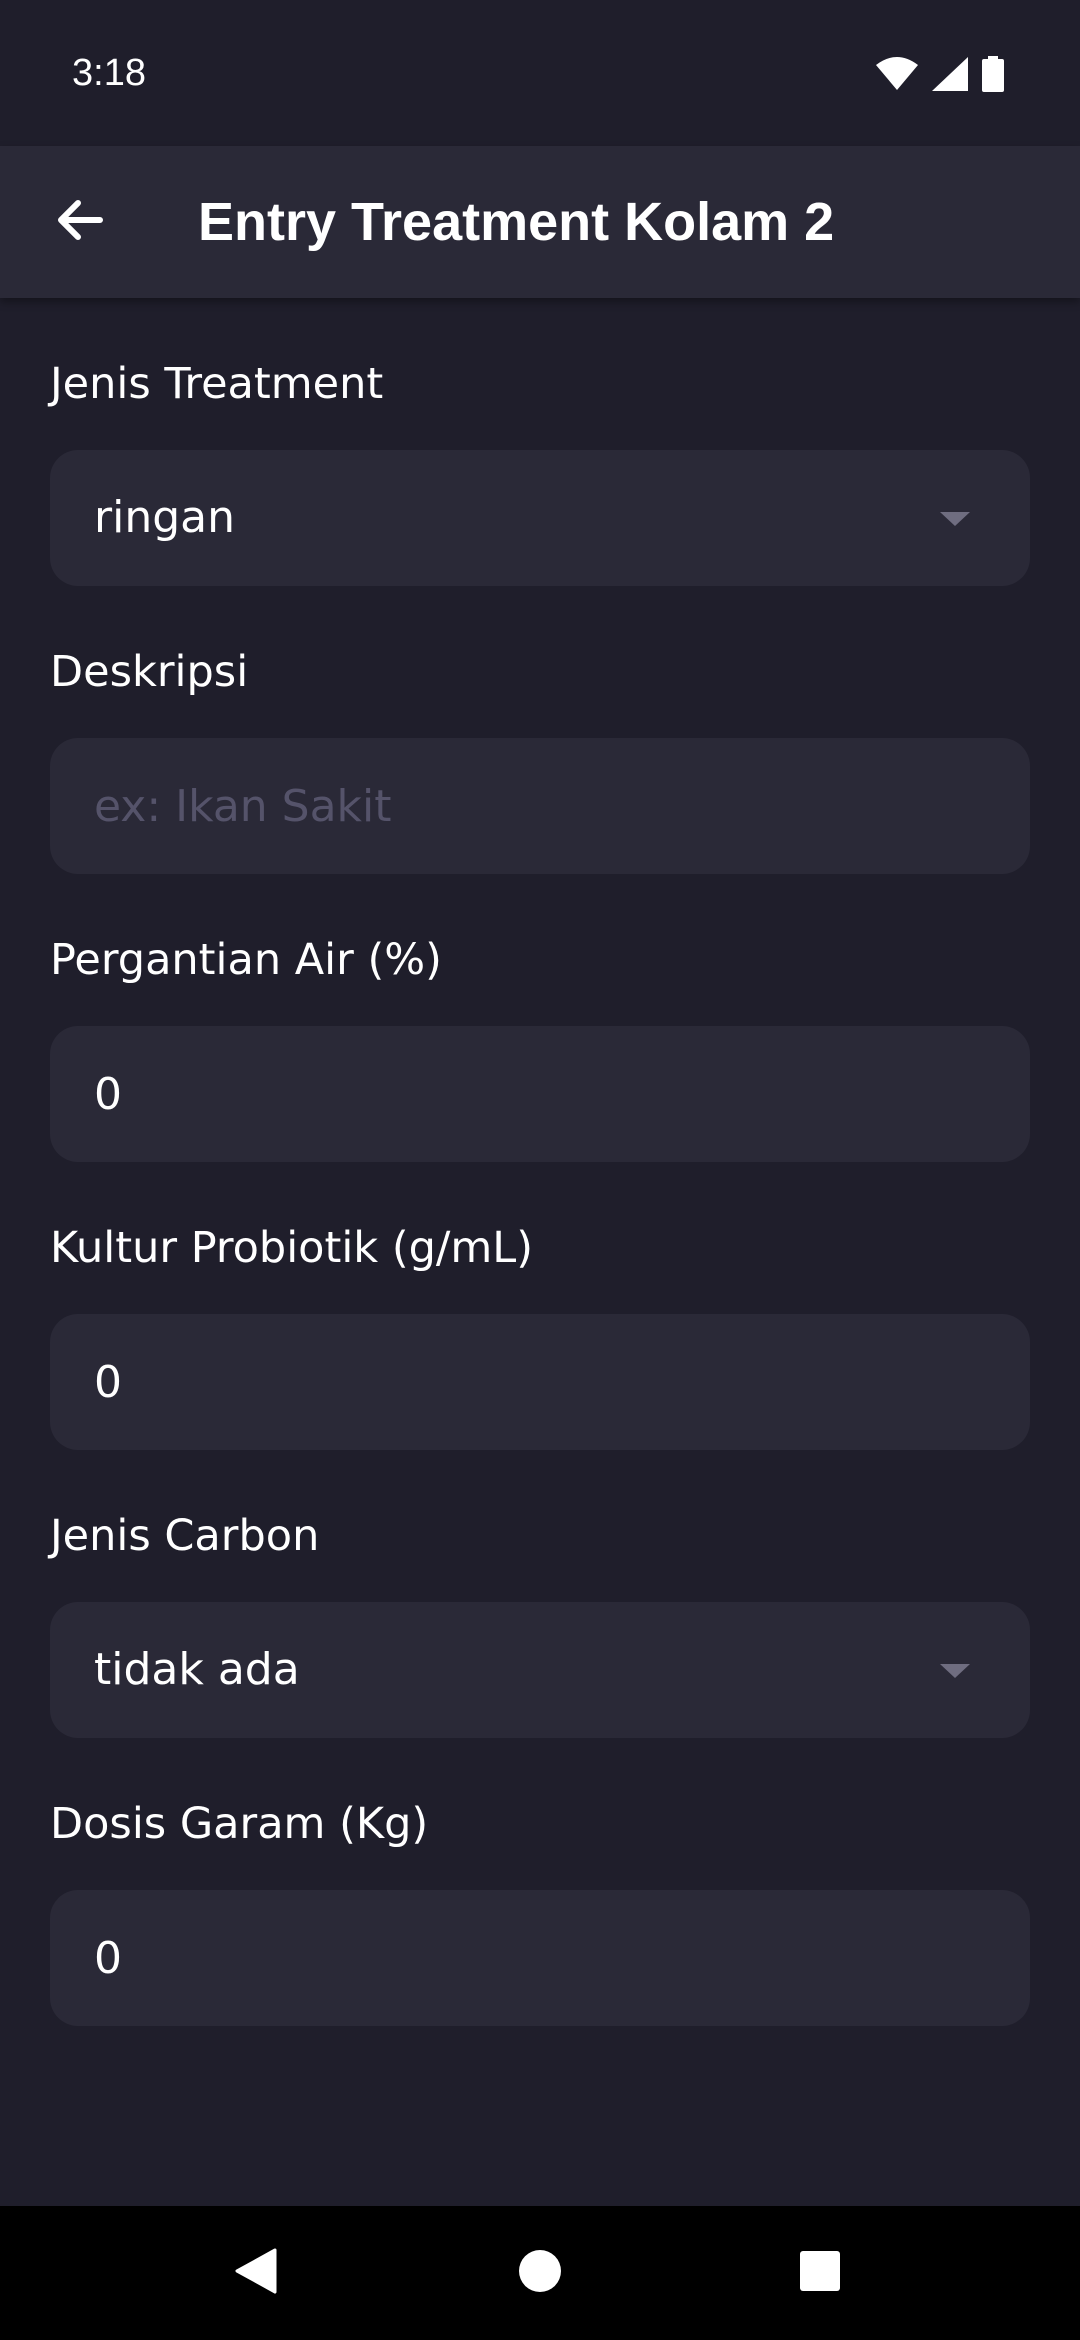 The height and width of the screenshot is (2340, 1080). I want to click on dosis-garam-label: Dosis Garam (Kg), so click(239, 1824).